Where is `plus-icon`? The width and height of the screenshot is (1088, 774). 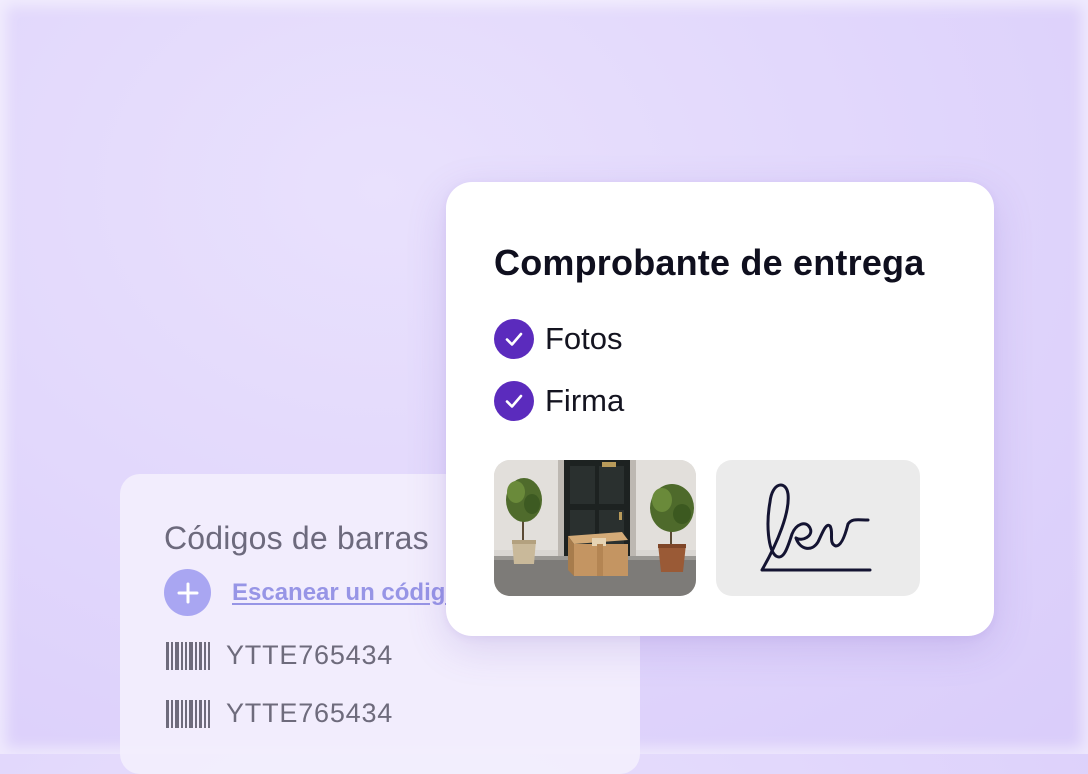 plus-icon is located at coordinates (187, 592).